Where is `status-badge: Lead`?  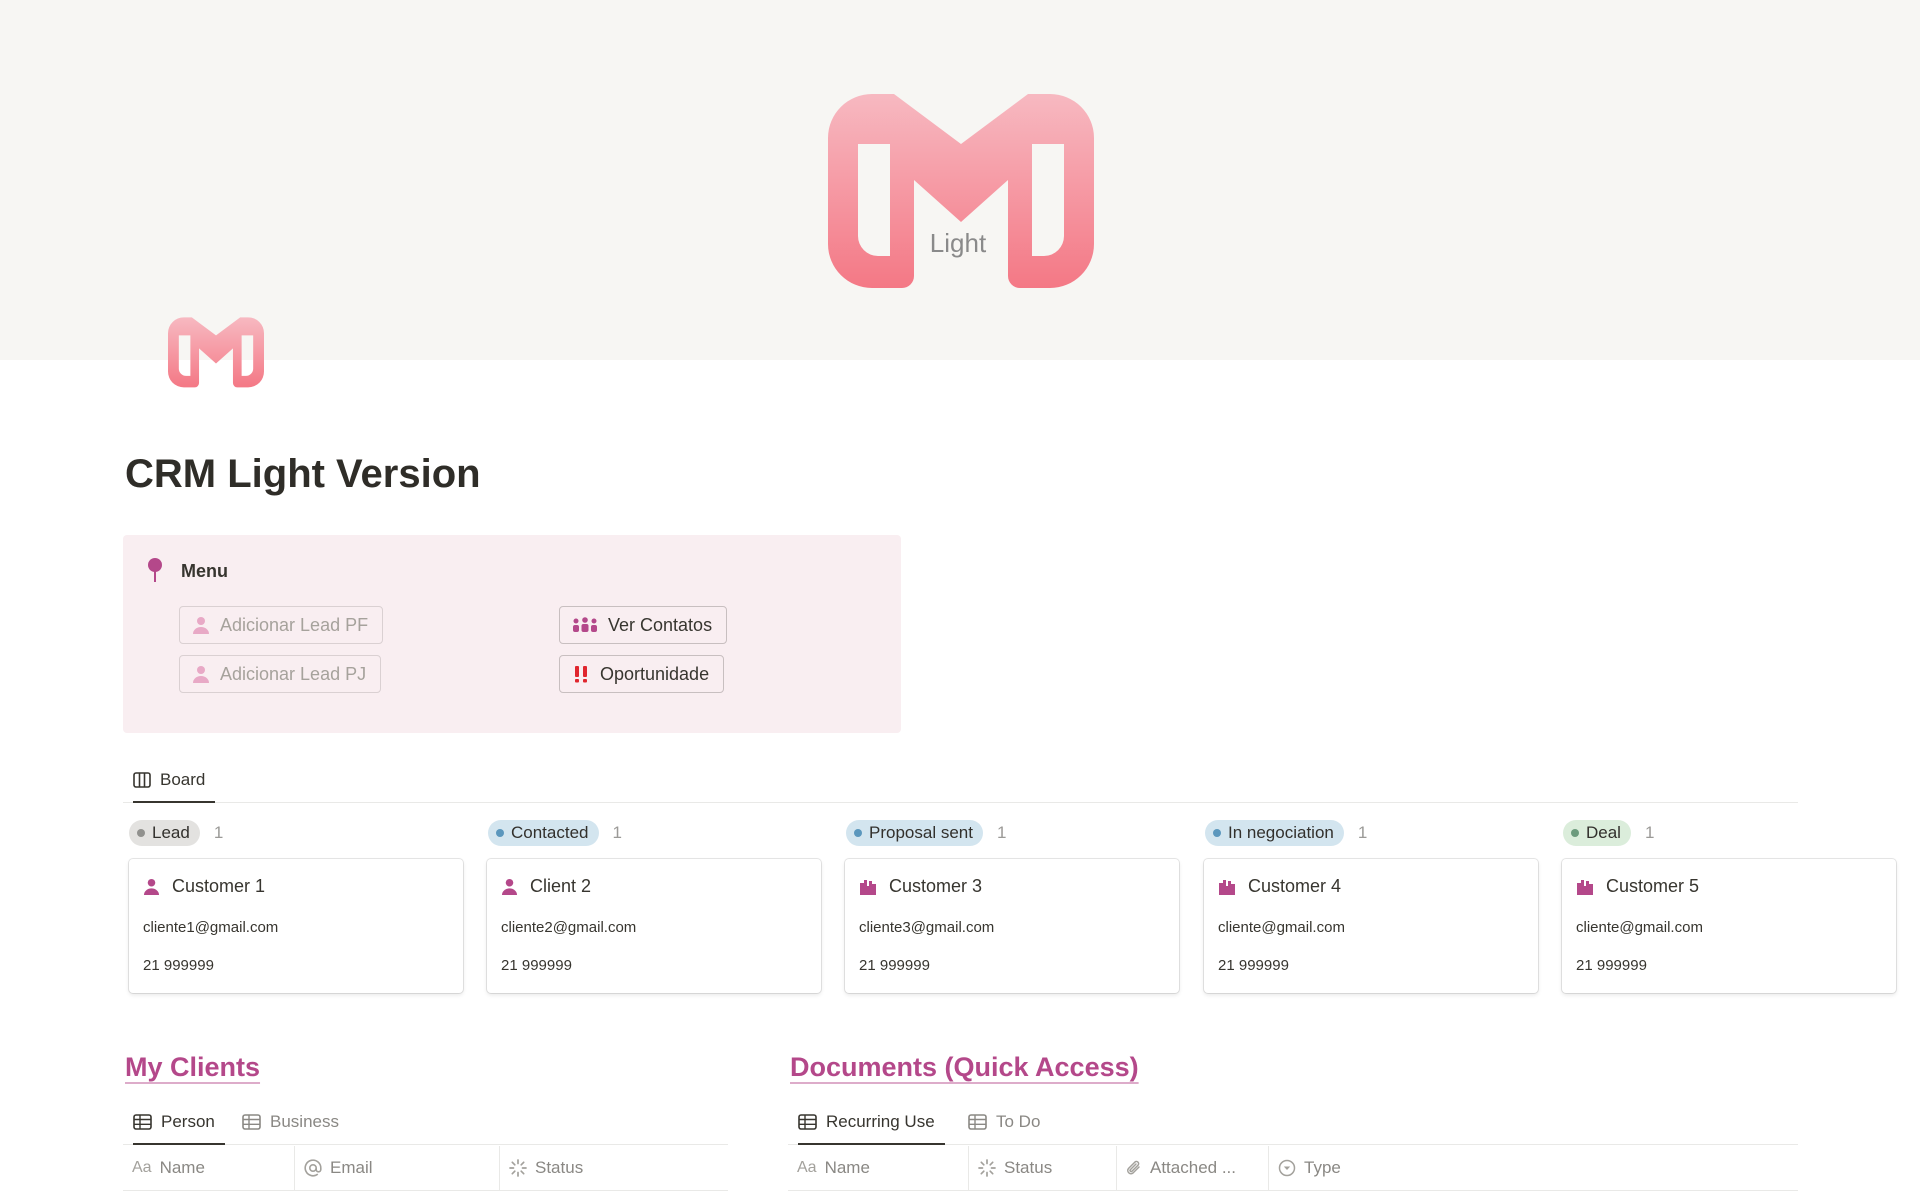
status-badge: Lead is located at coordinates (164, 833).